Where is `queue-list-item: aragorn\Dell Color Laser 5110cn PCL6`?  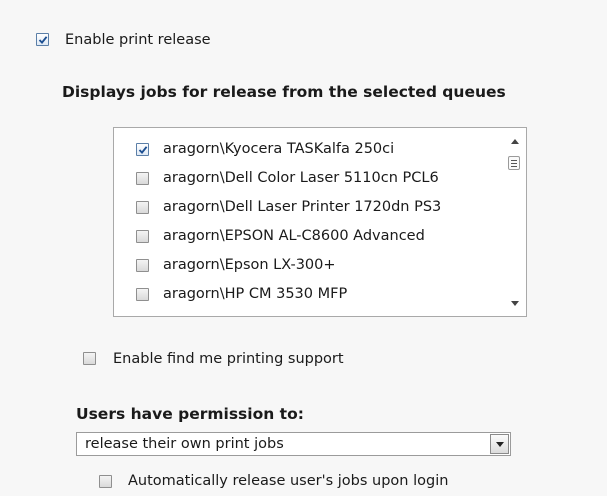 queue-list-item: aragorn\Dell Color Laser 5110cn PCL6 is located at coordinates (309, 178).